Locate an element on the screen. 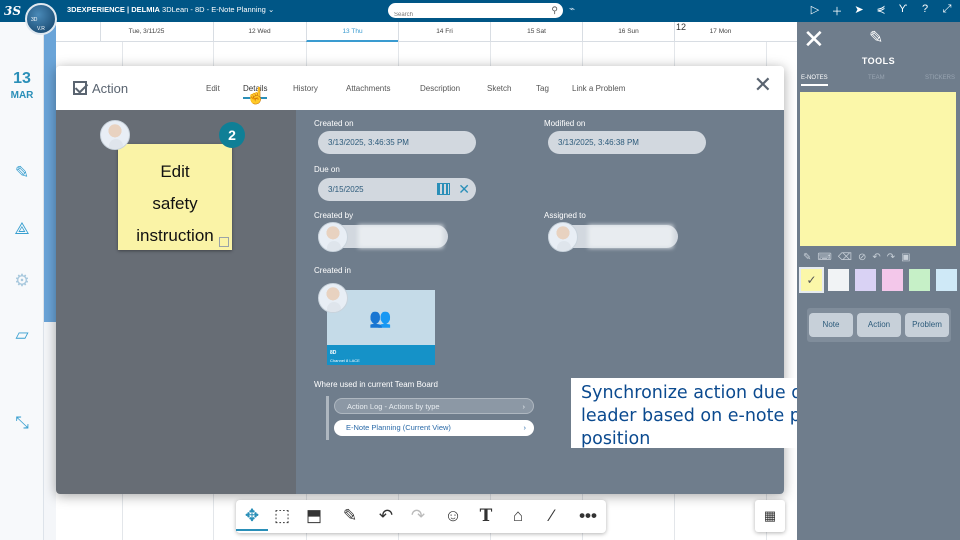 The width and height of the screenshot is (960, 540). note-type-bar: Note Action Problem is located at coordinates (879, 325).